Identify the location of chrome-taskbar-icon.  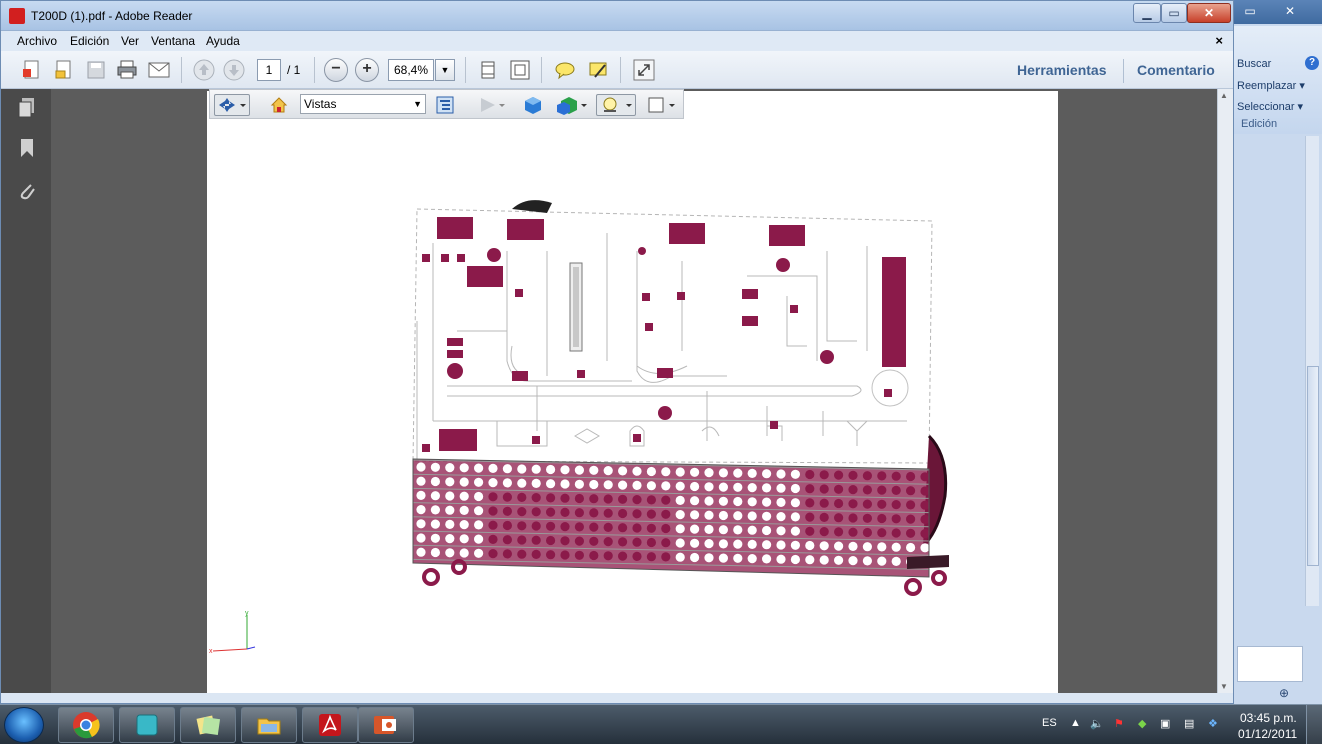
(86, 725).